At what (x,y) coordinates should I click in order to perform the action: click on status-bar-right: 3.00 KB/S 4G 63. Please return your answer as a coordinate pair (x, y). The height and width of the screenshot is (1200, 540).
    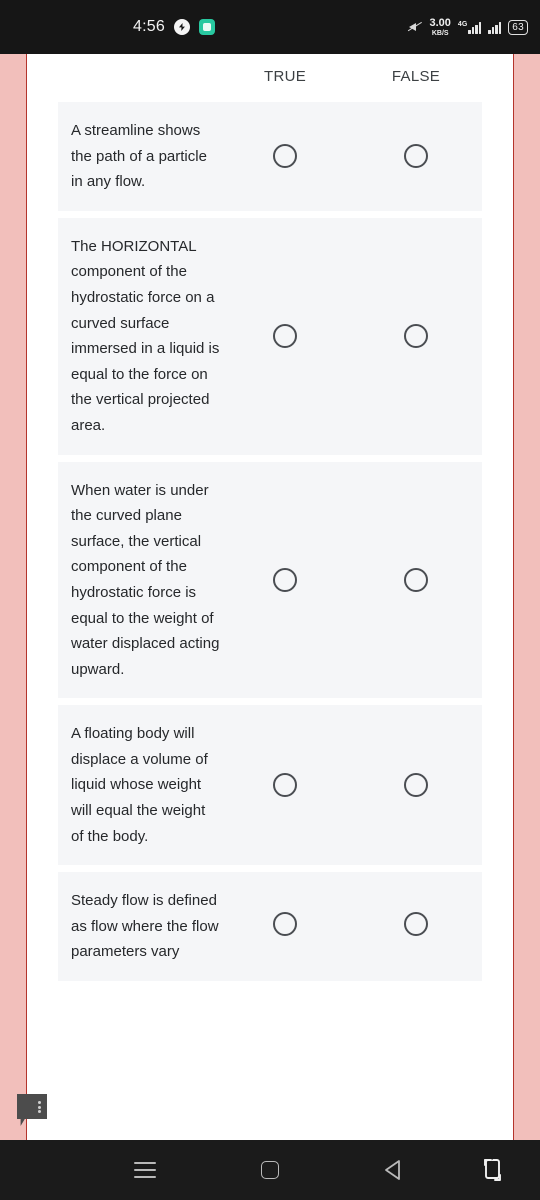
    Looking at the image, I should click on (467, 26).